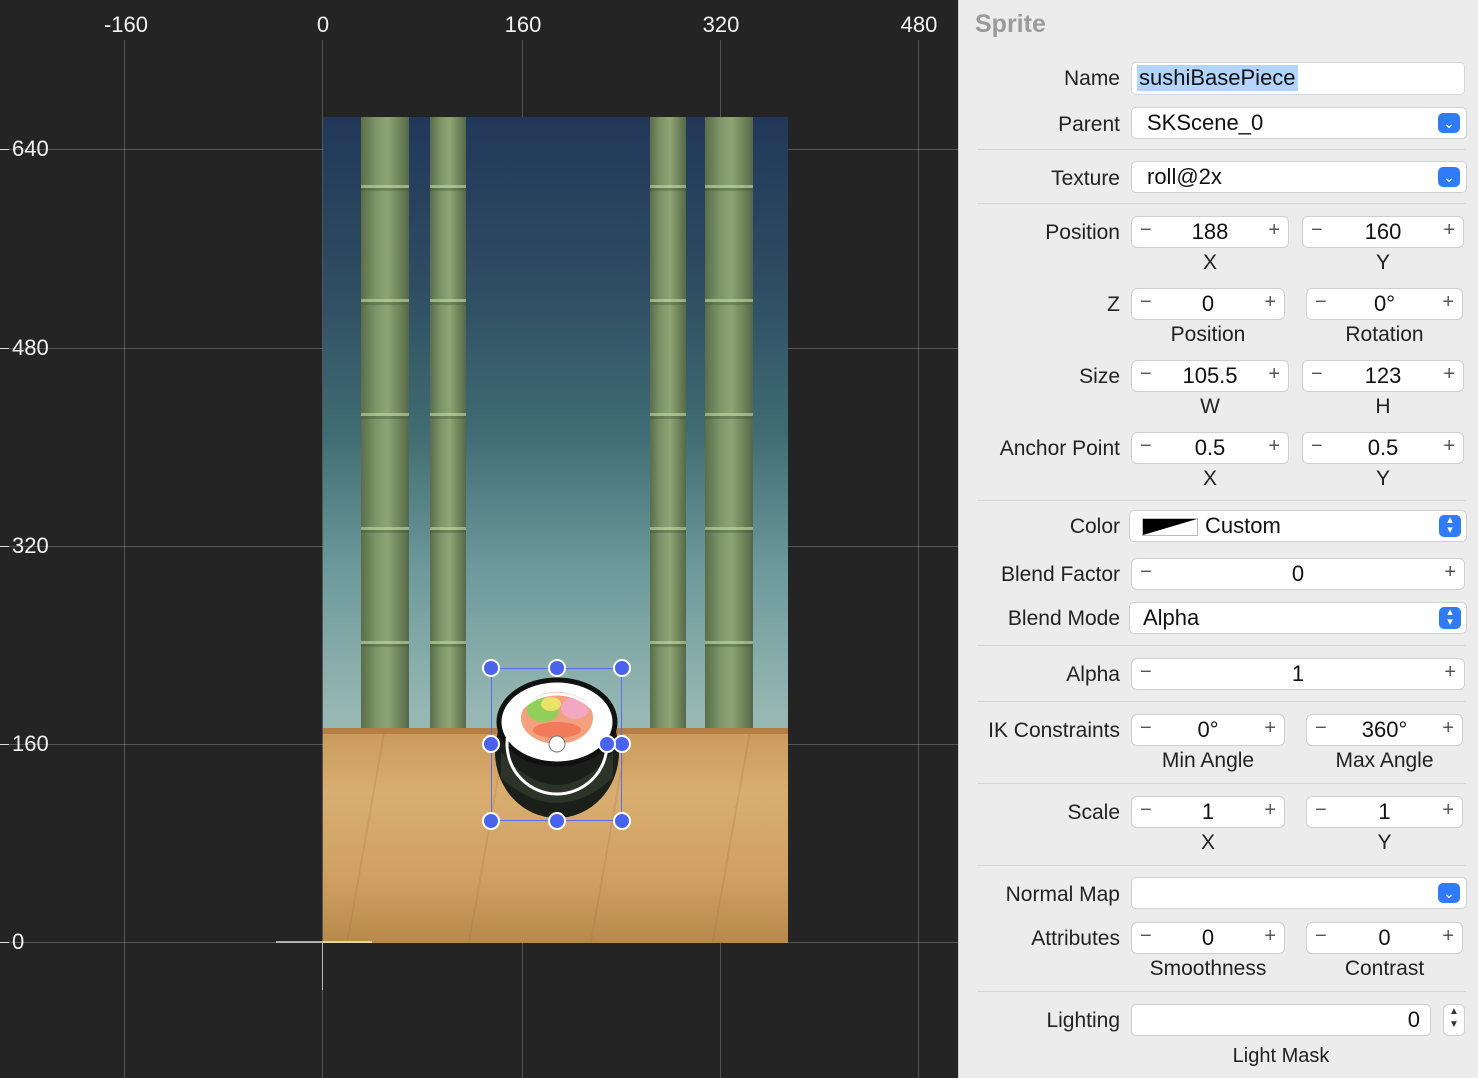 This screenshot has height=1078, width=1478. What do you see at coordinates (1384, 968) in the screenshot?
I see `contrast-caption: Contrast` at bounding box center [1384, 968].